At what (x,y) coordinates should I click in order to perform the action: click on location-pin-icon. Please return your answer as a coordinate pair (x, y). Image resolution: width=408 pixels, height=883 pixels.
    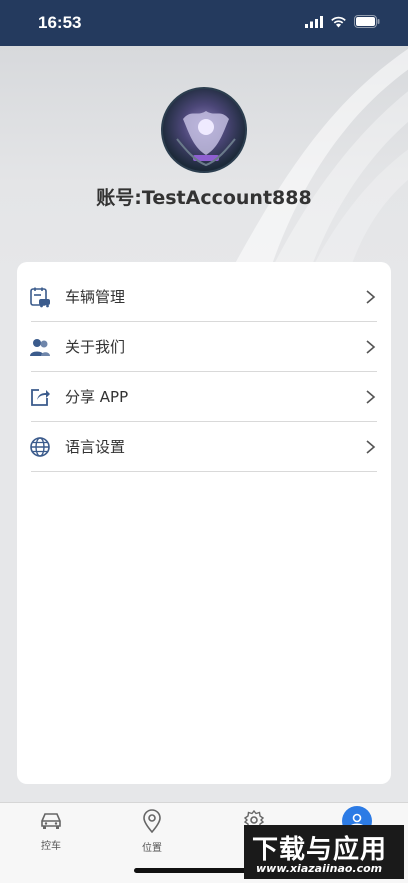
    Looking at the image, I should click on (152, 821).